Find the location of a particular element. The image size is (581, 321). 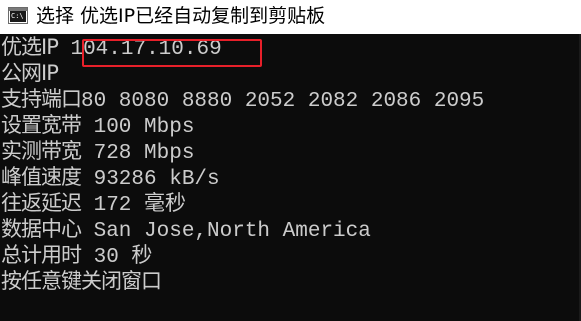

set-bandwidth-value: 100 Mbps is located at coordinates (138, 127).